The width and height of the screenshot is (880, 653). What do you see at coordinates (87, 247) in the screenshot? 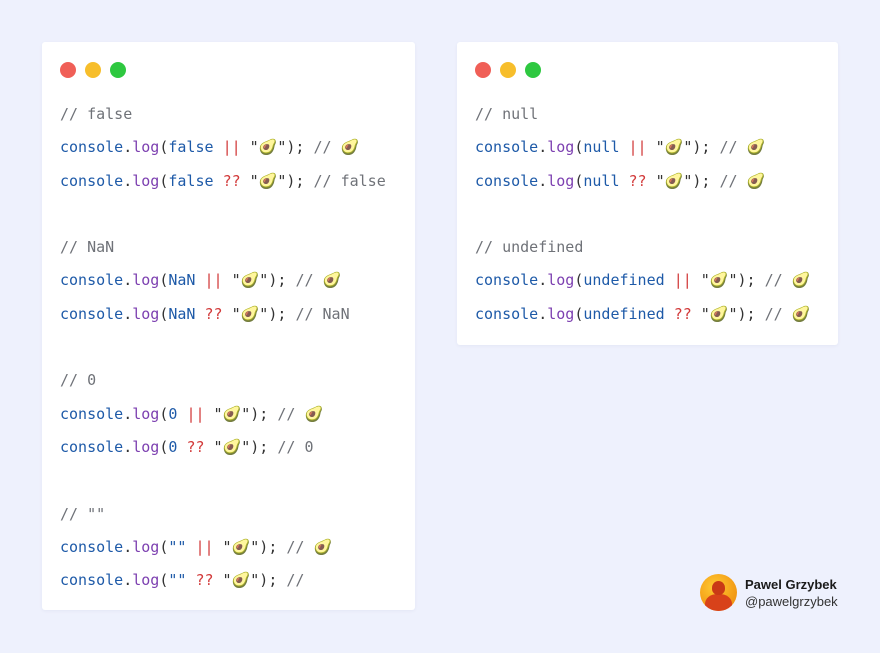
I see `code-token-comment: // NaN` at bounding box center [87, 247].